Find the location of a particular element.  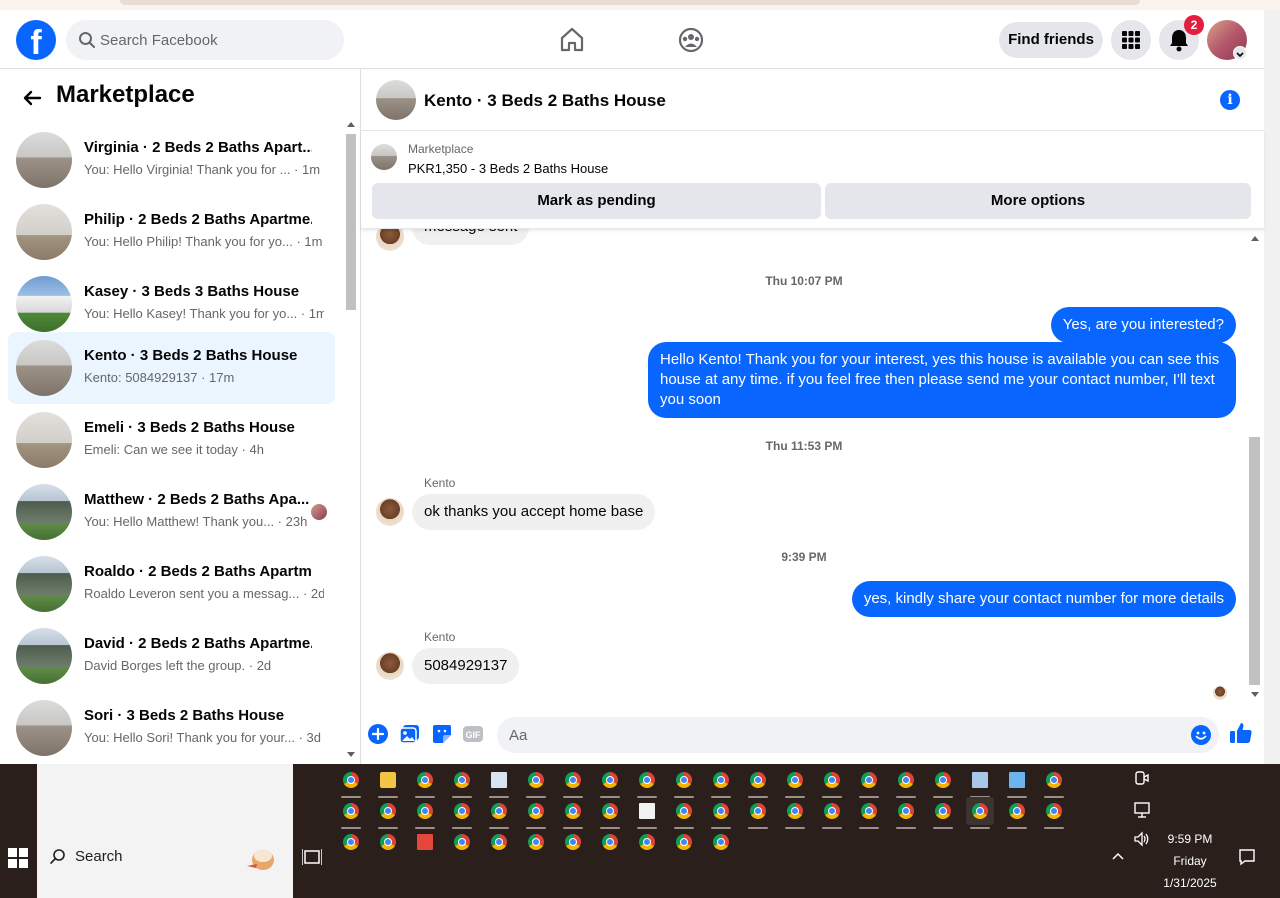

facebook-logo-icon: f is located at coordinates (36, 40).